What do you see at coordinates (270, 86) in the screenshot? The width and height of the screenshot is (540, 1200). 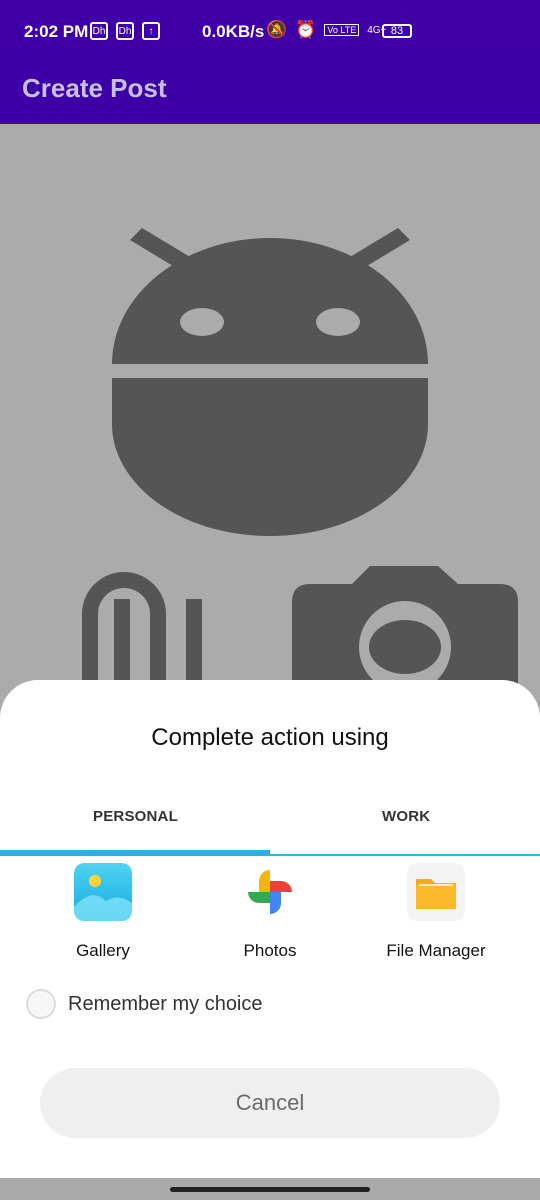 I see `app-bar: Create Post` at bounding box center [270, 86].